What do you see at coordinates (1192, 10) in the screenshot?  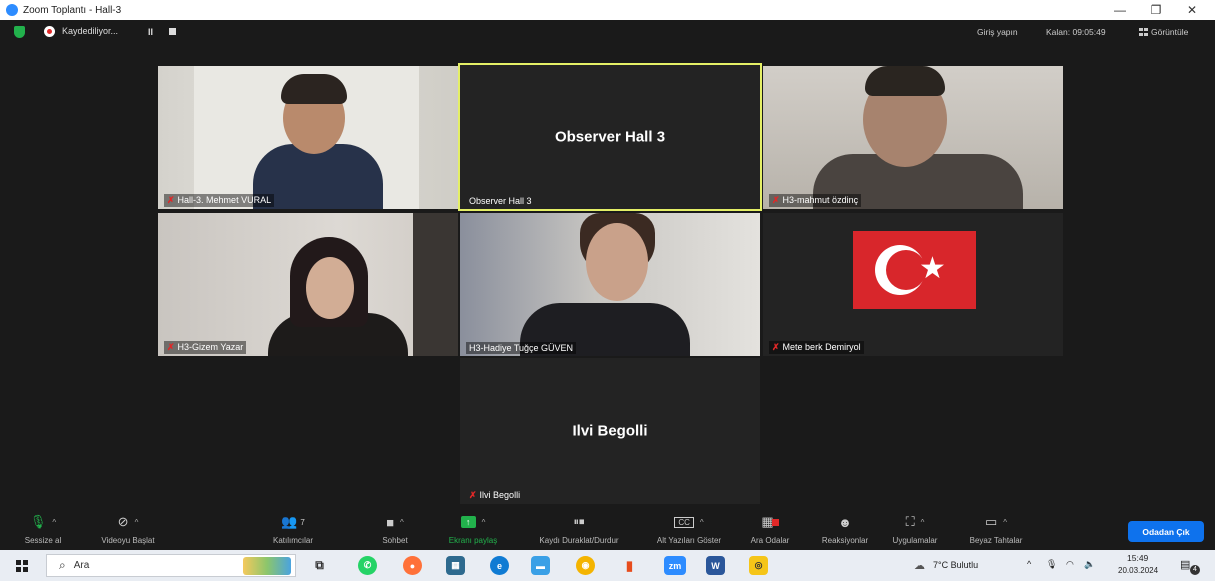 I see `close-button: ✕` at bounding box center [1192, 10].